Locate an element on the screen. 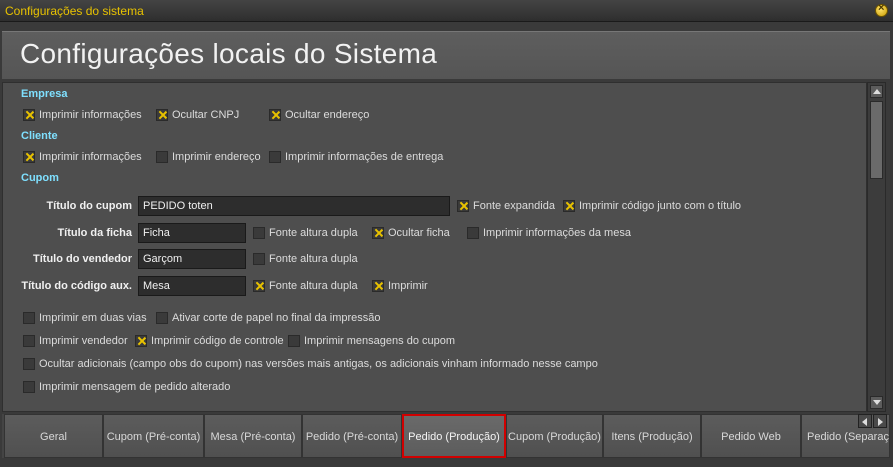 Image resolution: width=893 pixels, height=467 pixels. checkbox-label: Imprimir mensagem de pedido alterado is located at coordinates (135, 387).